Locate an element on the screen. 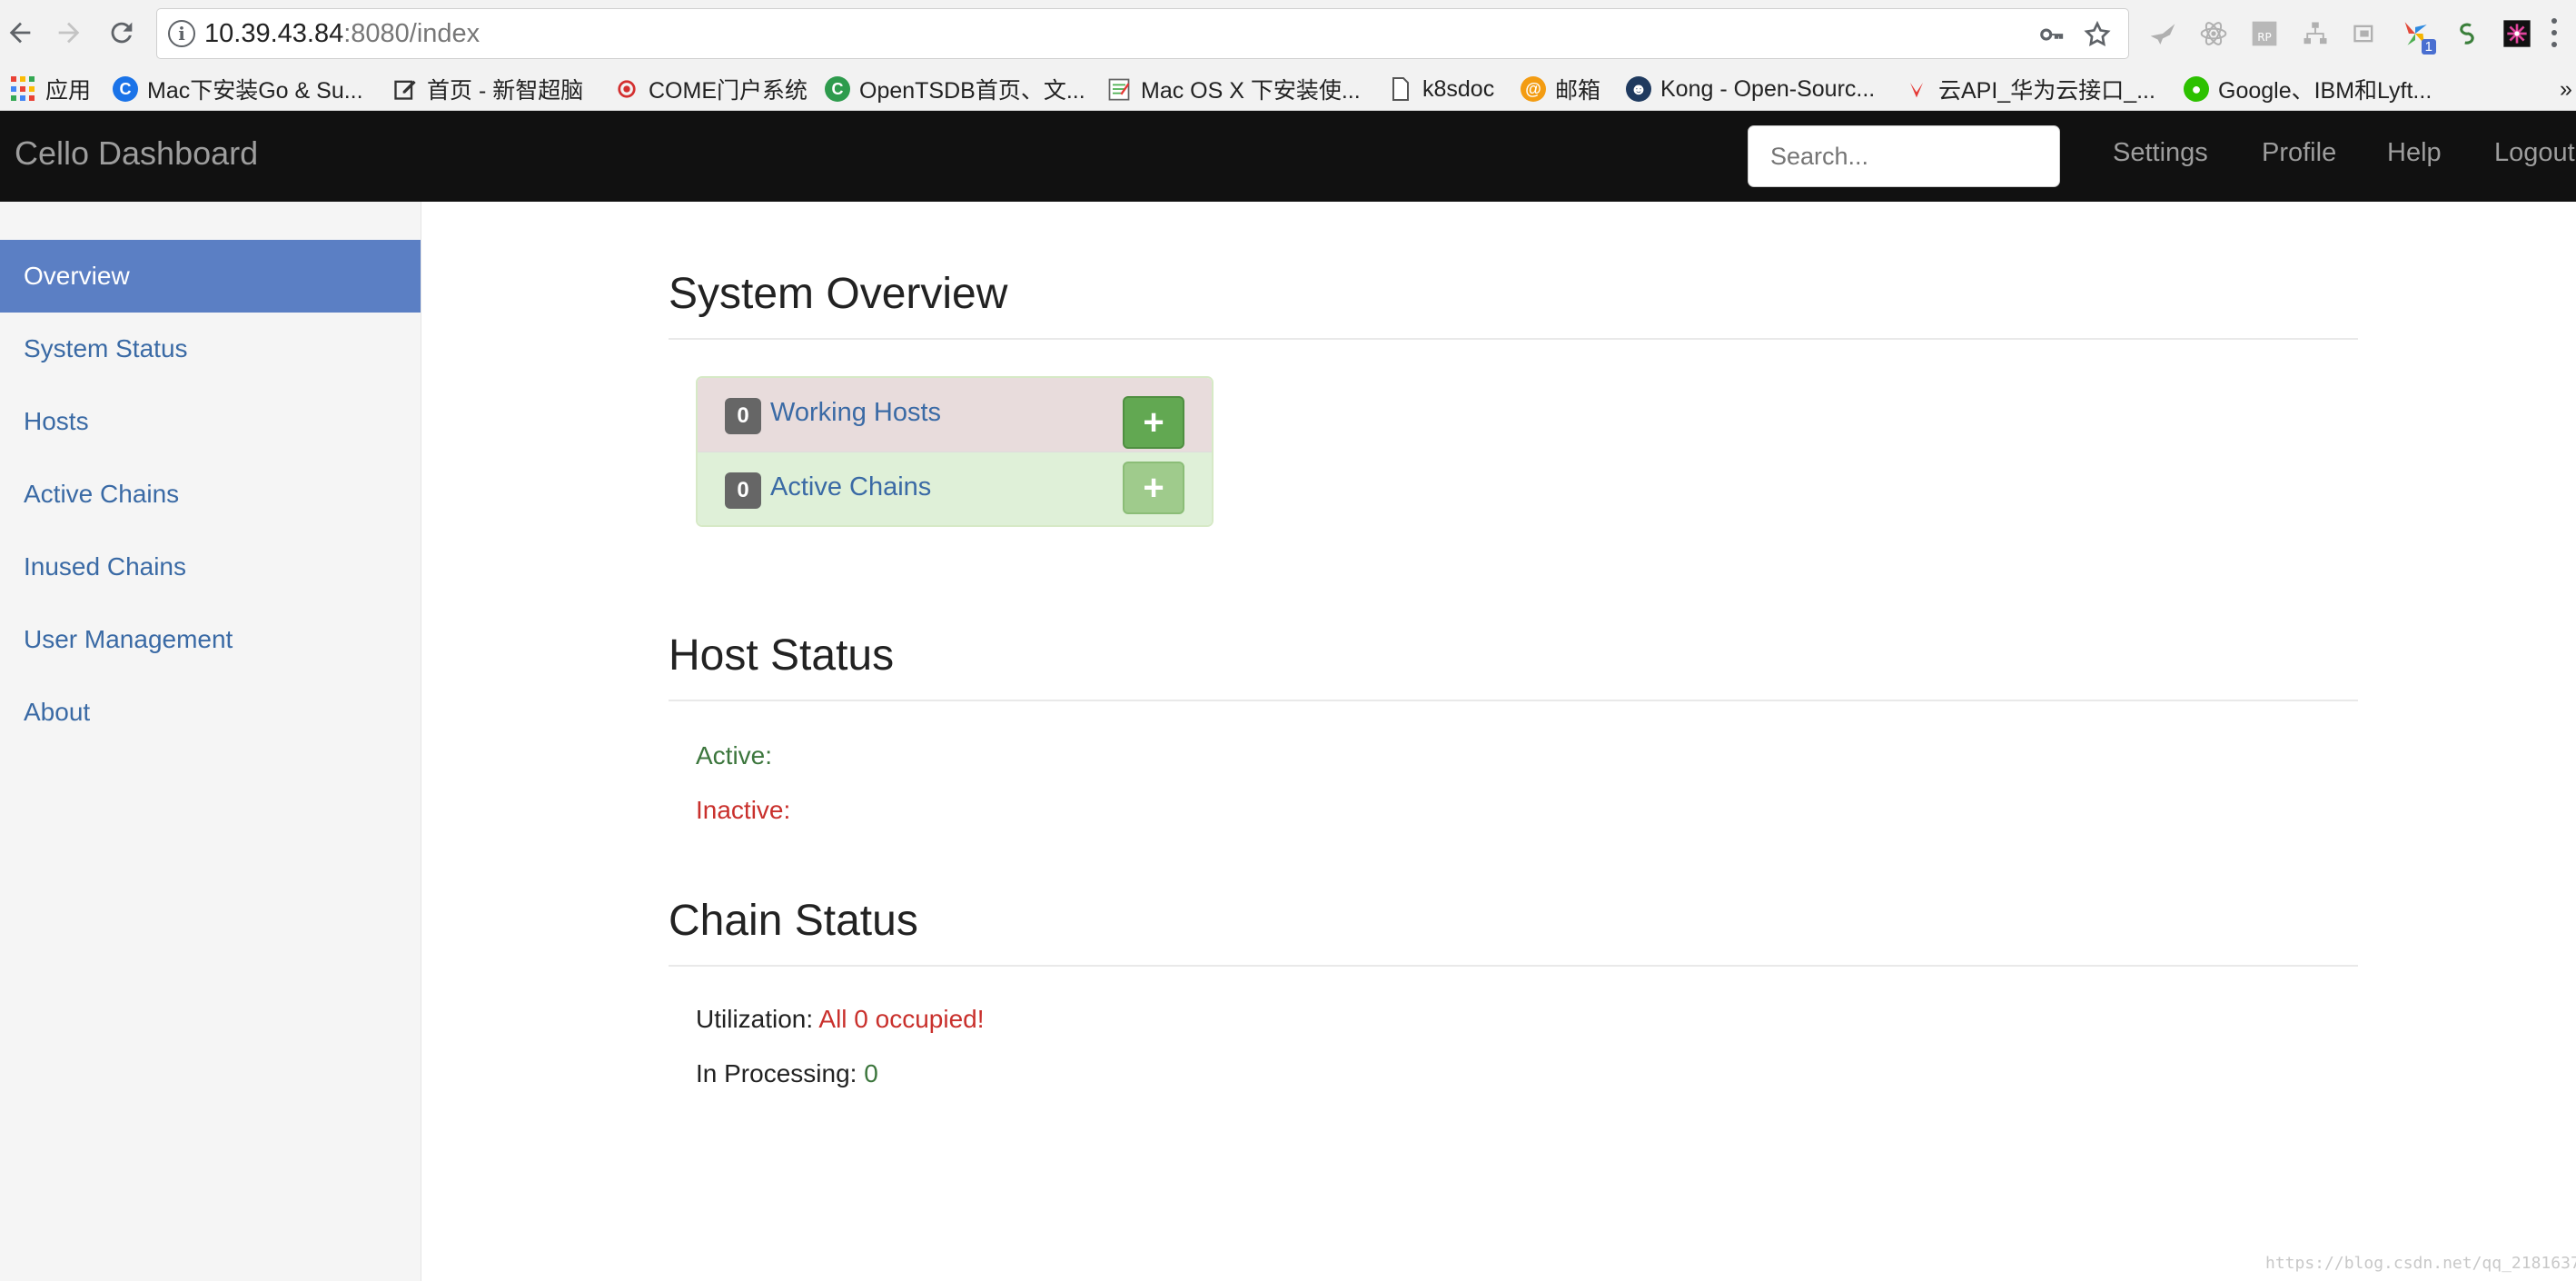  bookmarks-overflow: » is located at coordinates (2566, 89).